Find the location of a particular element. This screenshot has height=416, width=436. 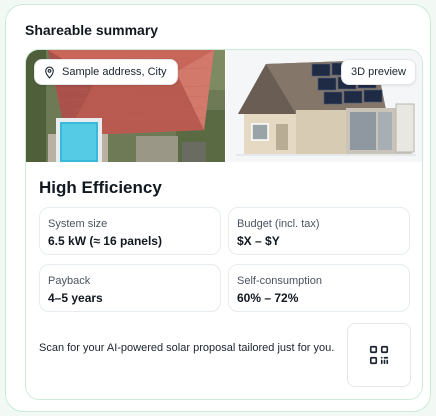

address-label: Sample address, City is located at coordinates (114, 72).